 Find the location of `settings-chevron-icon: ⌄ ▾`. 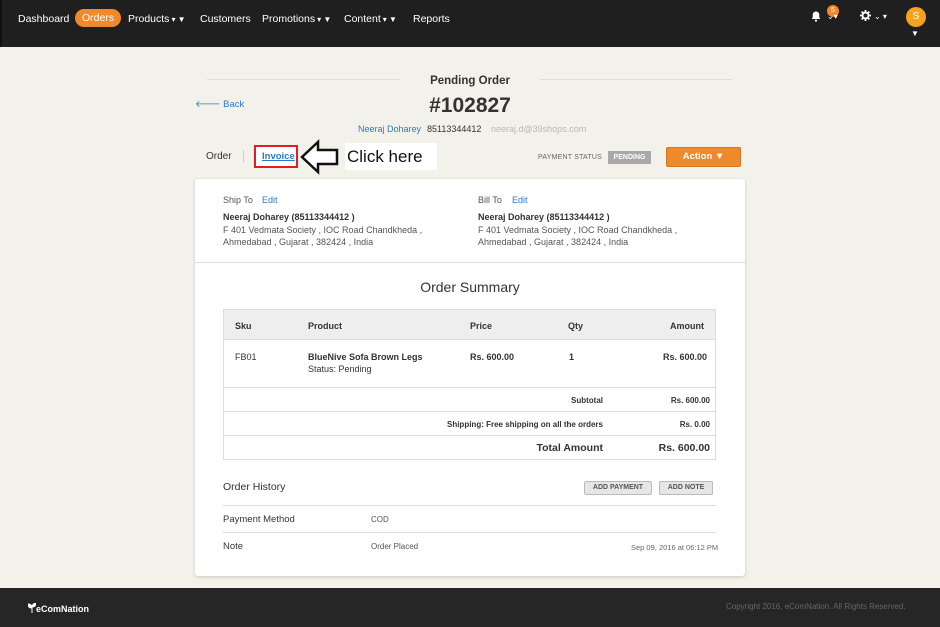

settings-chevron-icon: ⌄ ▾ is located at coordinates (880, 16).